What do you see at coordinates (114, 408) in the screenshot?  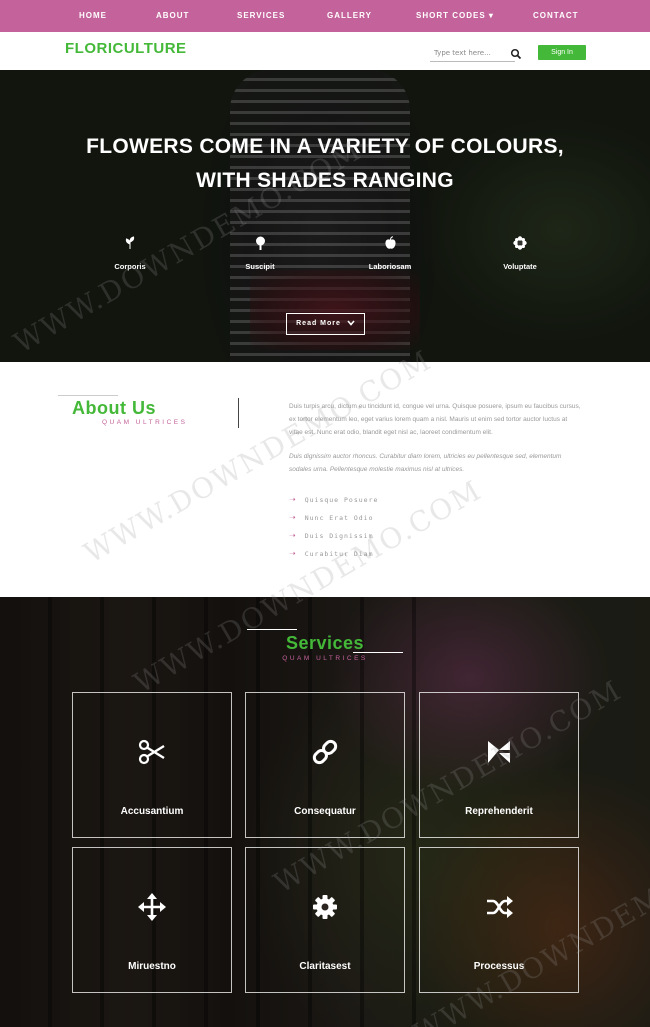 I see `about-title: About Us` at bounding box center [114, 408].